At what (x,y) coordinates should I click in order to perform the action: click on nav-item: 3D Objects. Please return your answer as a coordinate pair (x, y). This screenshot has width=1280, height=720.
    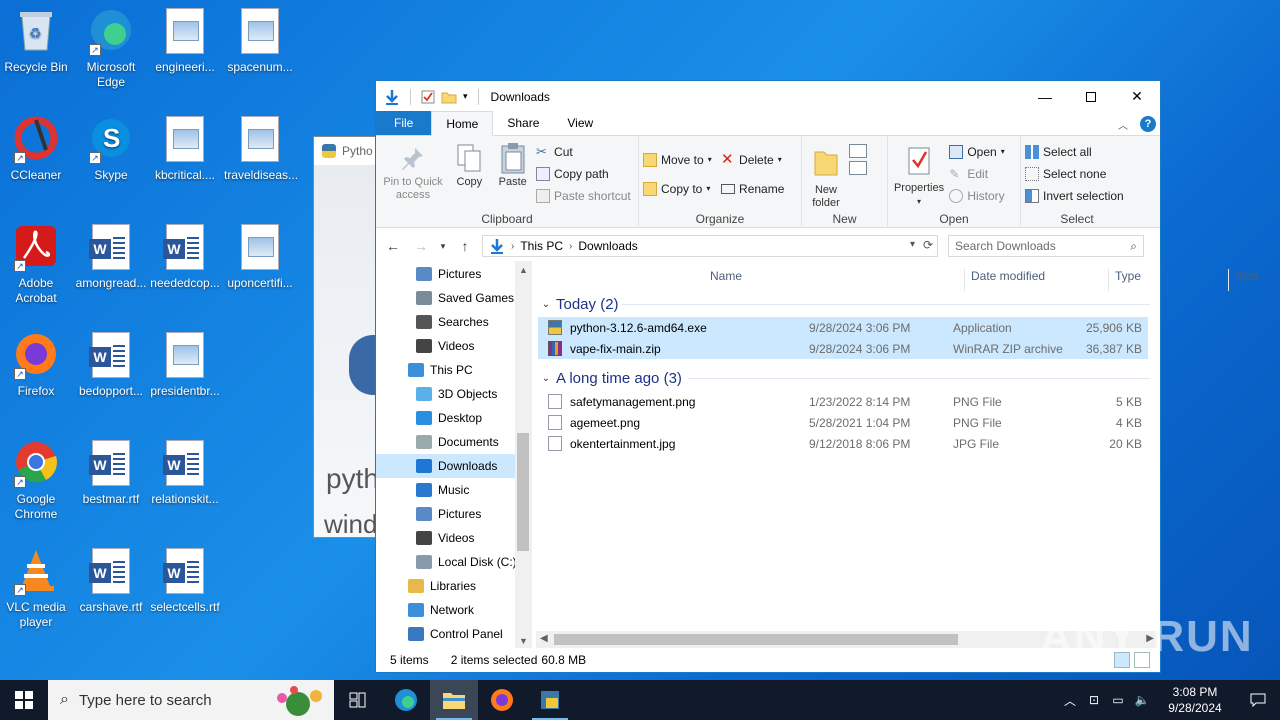
    Looking at the image, I should click on (454, 394).